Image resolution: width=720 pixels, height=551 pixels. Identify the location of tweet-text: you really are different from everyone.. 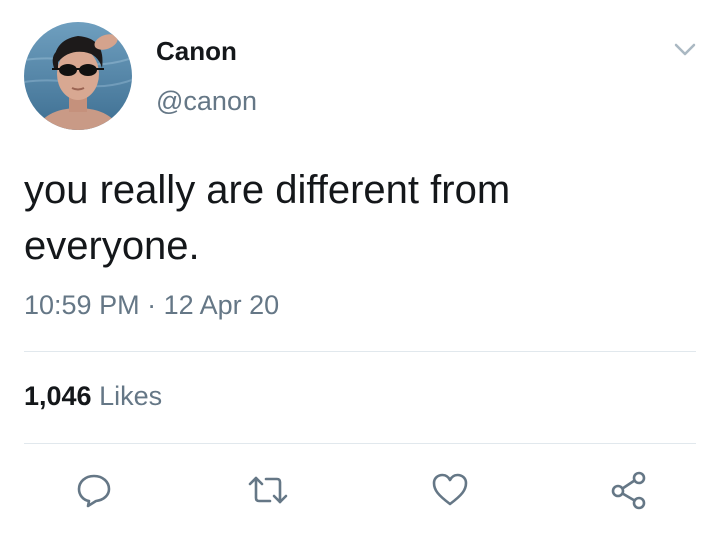
(267, 218).